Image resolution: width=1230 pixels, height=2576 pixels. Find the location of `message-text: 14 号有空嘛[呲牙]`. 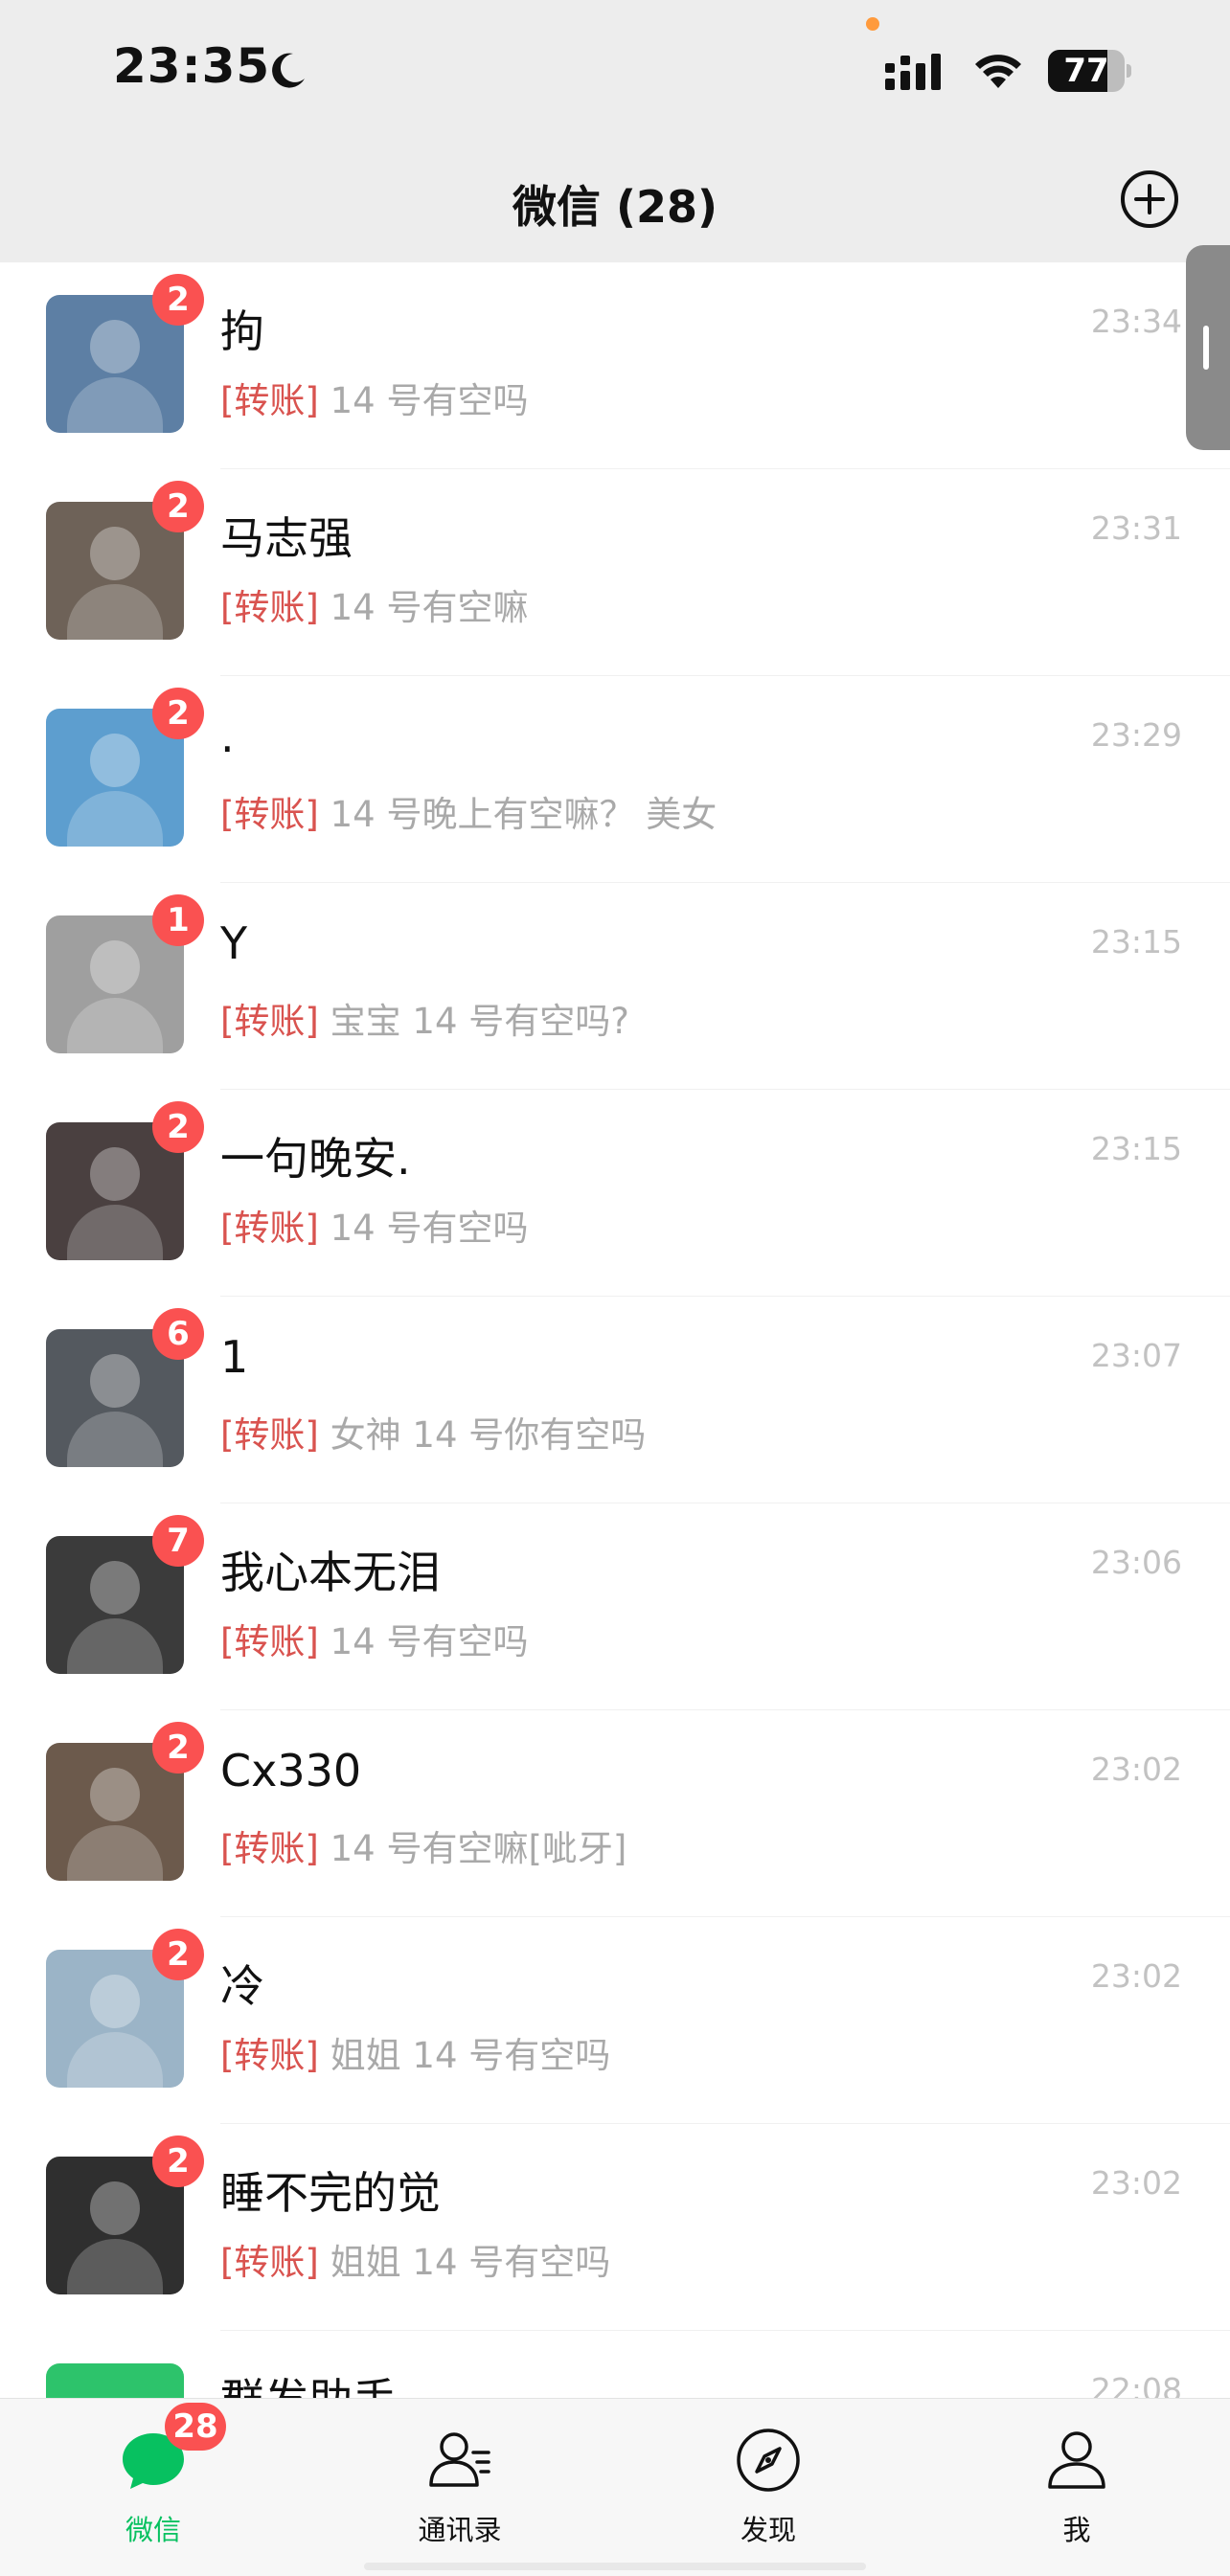

message-text: 14 号有空嘛[呲牙] is located at coordinates (478, 1848).